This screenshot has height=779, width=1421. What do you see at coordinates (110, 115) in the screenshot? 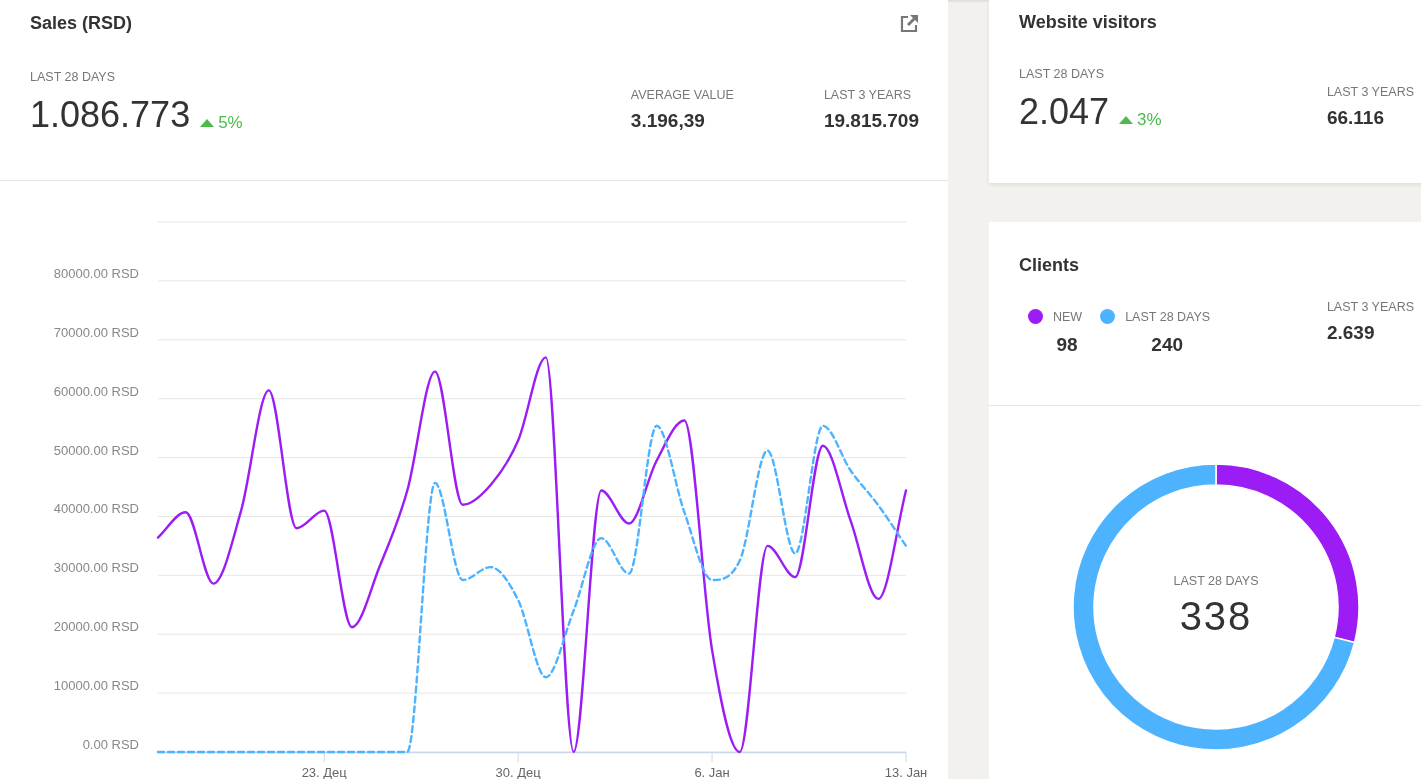
I see `total-value: 1.086.773` at bounding box center [110, 115].